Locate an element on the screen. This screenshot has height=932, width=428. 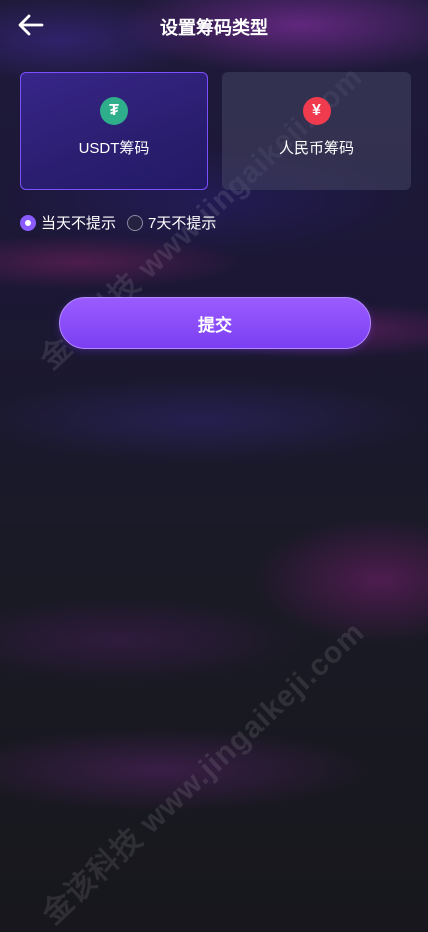
header: 设置筹码类型 is located at coordinates (214, 26).